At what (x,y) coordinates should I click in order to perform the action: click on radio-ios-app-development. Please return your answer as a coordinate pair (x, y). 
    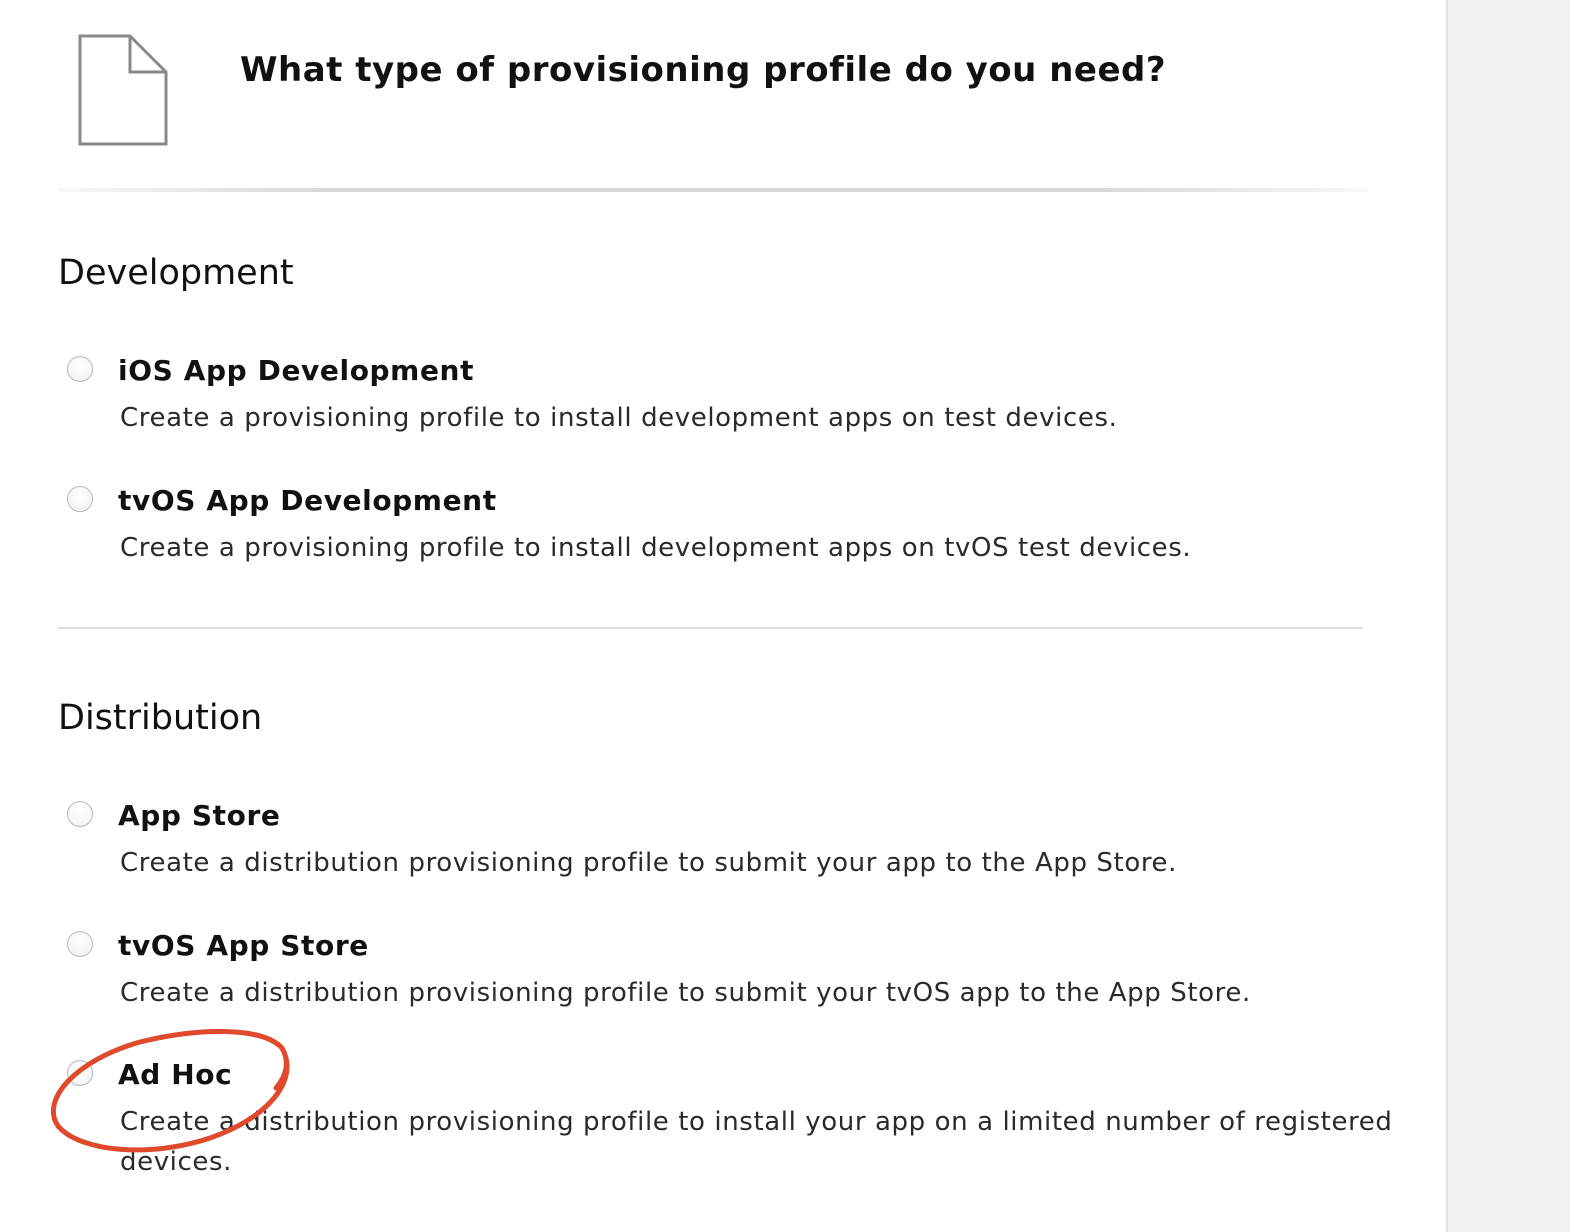
    Looking at the image, I should click on (80, 369).